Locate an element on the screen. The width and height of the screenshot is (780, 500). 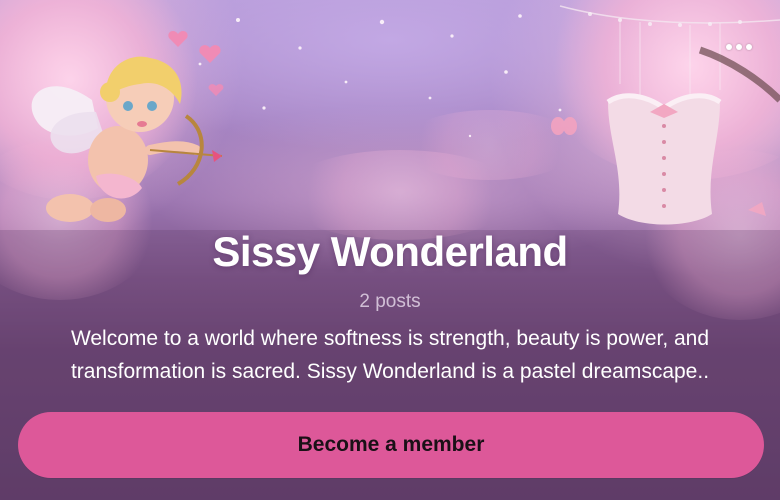
more-horizontal-icon is located at coordinates (729, 47).